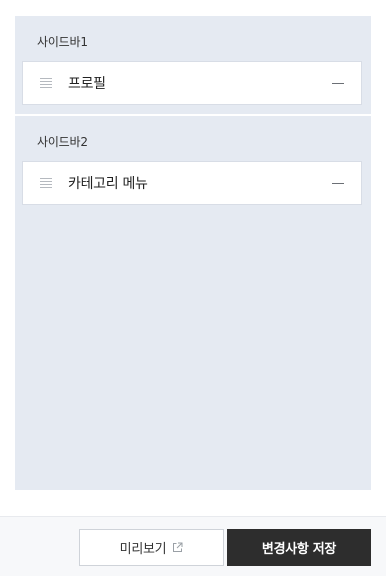 This screenshot has width=386, height=576. I want to click on sidebar2-item-label: 카테고리 메뉴, so click(108, 184).